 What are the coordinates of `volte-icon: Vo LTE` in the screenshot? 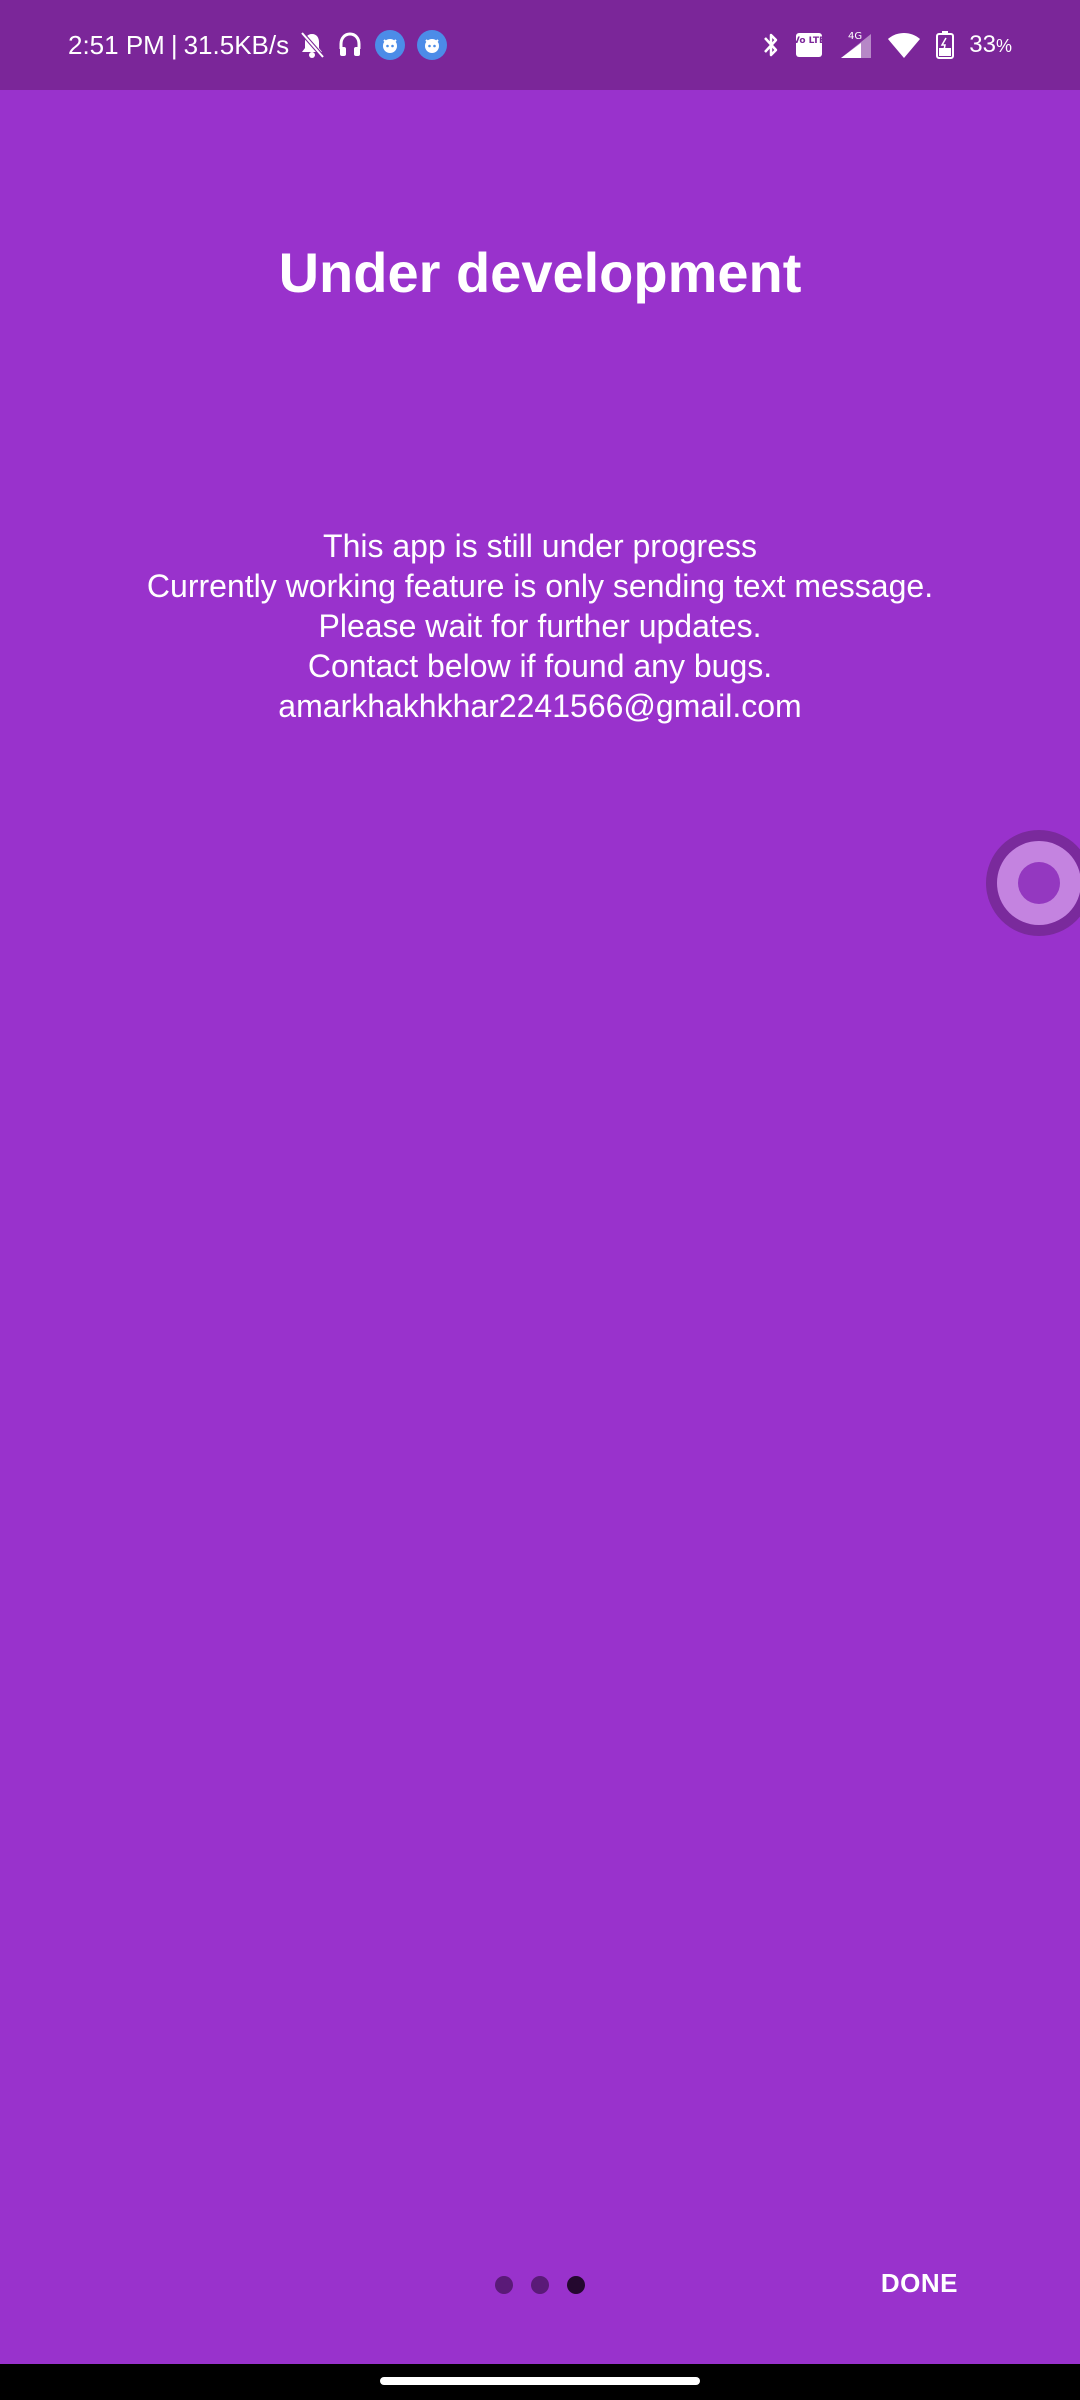 It's located at (809, 45).